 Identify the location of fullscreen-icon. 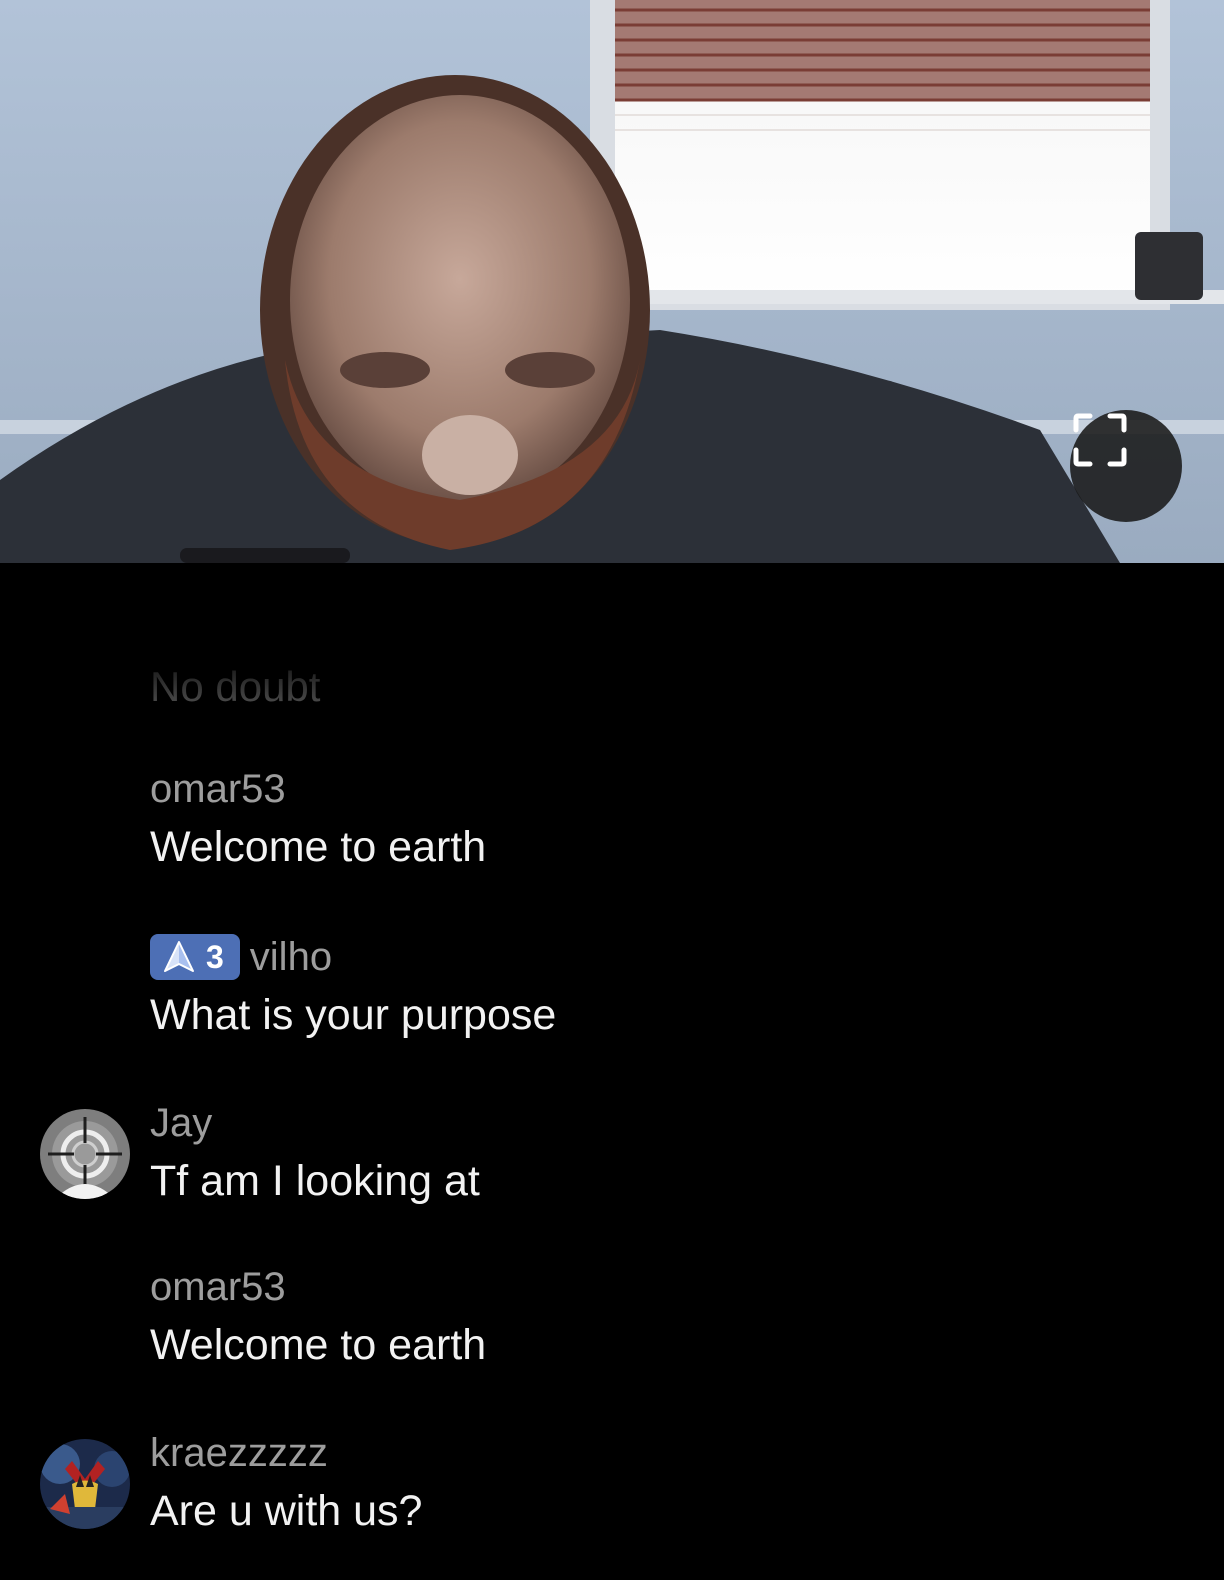
(1100, 440).